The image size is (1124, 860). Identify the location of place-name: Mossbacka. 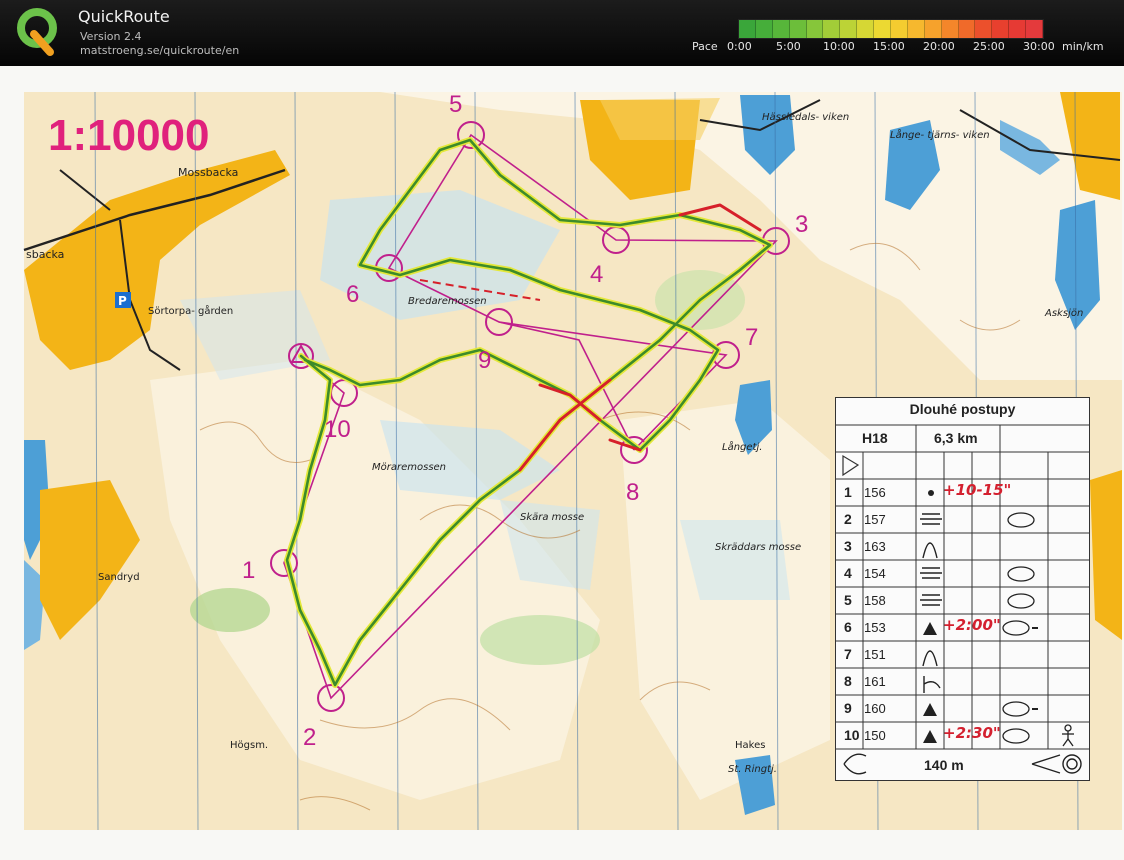
(208, 172).